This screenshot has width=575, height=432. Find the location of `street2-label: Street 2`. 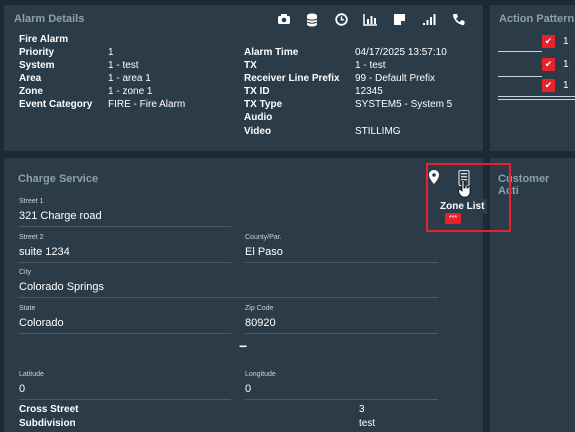

street2-label: Street 2 is located at coordinates (31, 237).